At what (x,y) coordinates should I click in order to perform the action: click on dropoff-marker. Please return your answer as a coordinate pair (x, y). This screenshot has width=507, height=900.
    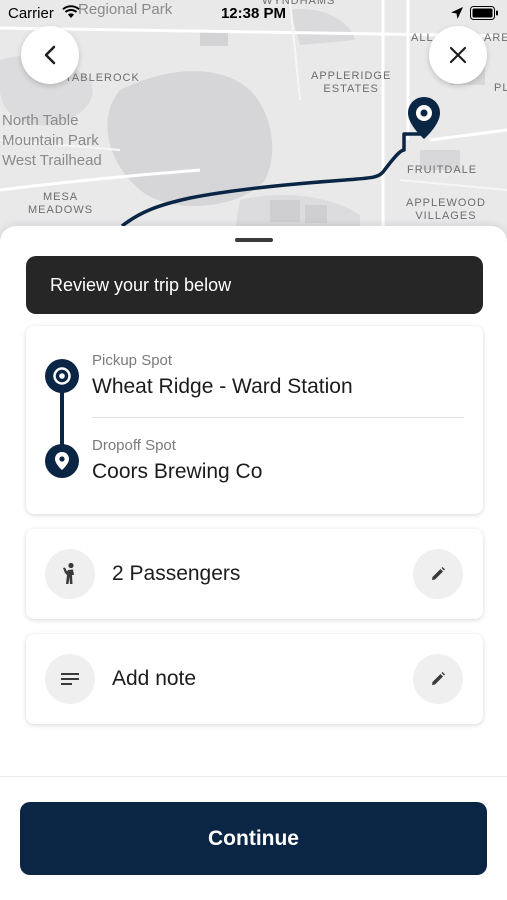
    Looking at the image, I should click on (62, 461).